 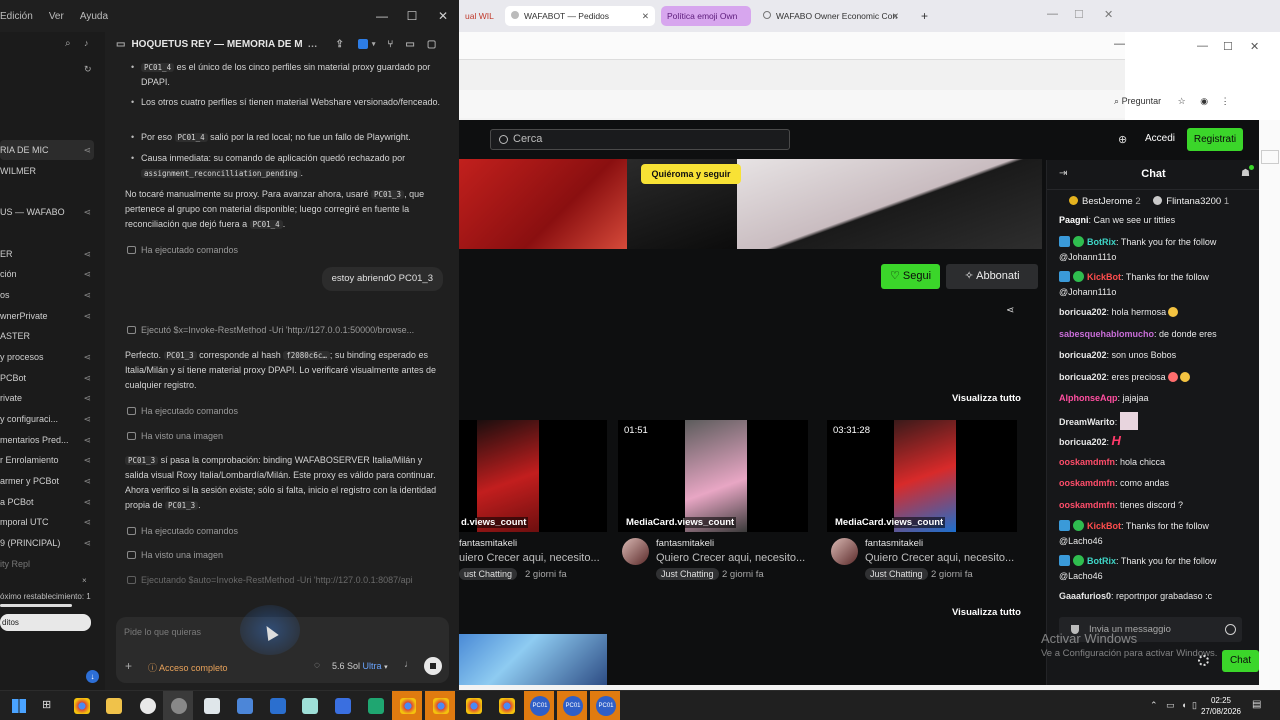 What do you see at coordinates (1122, 139) in the screenshot?
I see `globe-icon: ⊕` at bounding box center [1122, 139].